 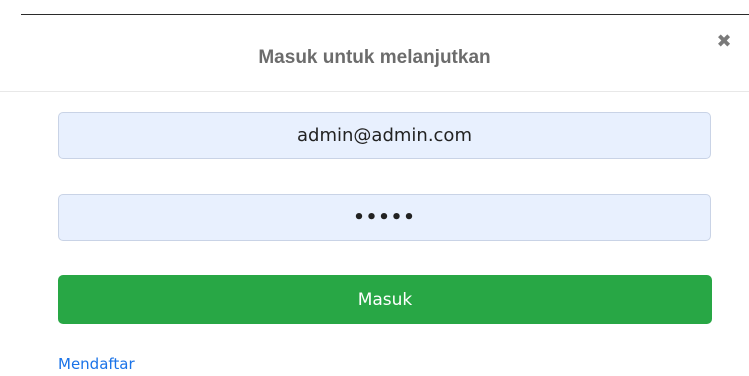 I want to click on password-input, so click(x=384, y=217).